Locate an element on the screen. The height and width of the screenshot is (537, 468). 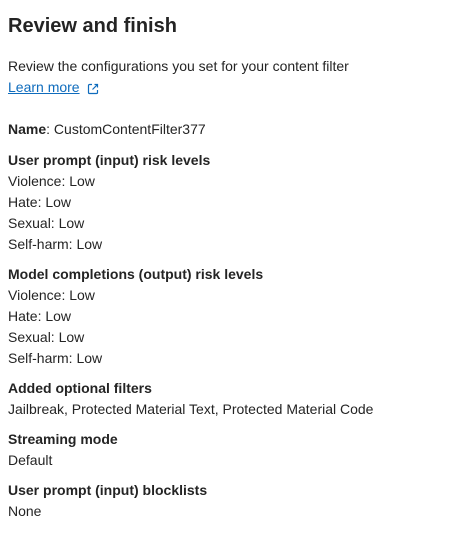
name-row: Name: CustomContentFilter377 is located at coordinates (234, 129).